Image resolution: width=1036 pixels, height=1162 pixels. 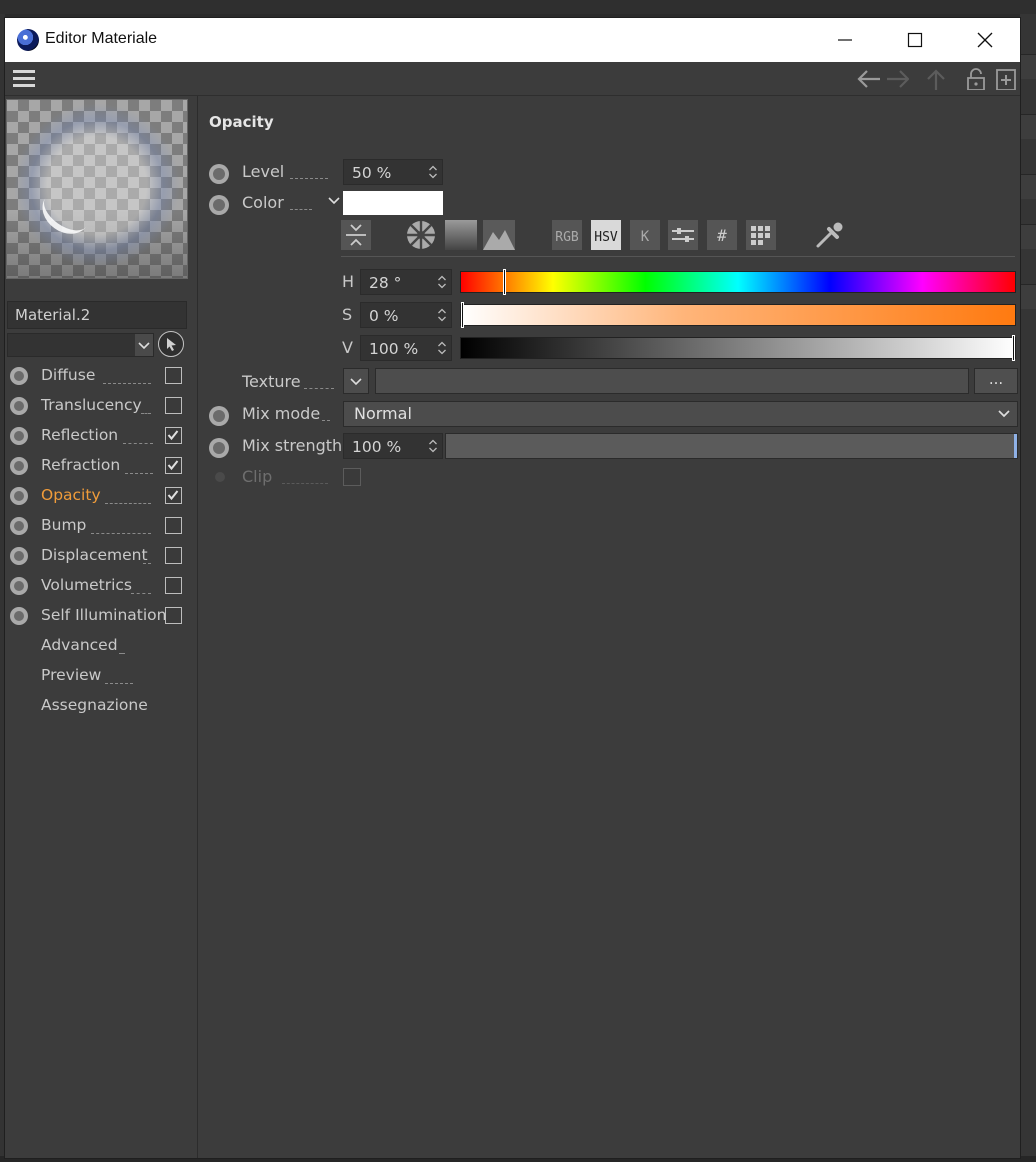 What do you see at coordinates (173, 495) in the screenshot?
I see `channel-checkbox-opacity` at bounding box center [173, 495].